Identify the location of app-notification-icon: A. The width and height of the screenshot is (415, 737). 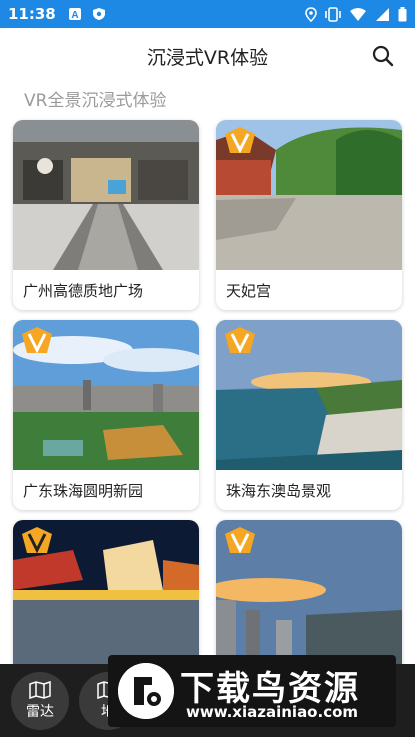
(74, 14).